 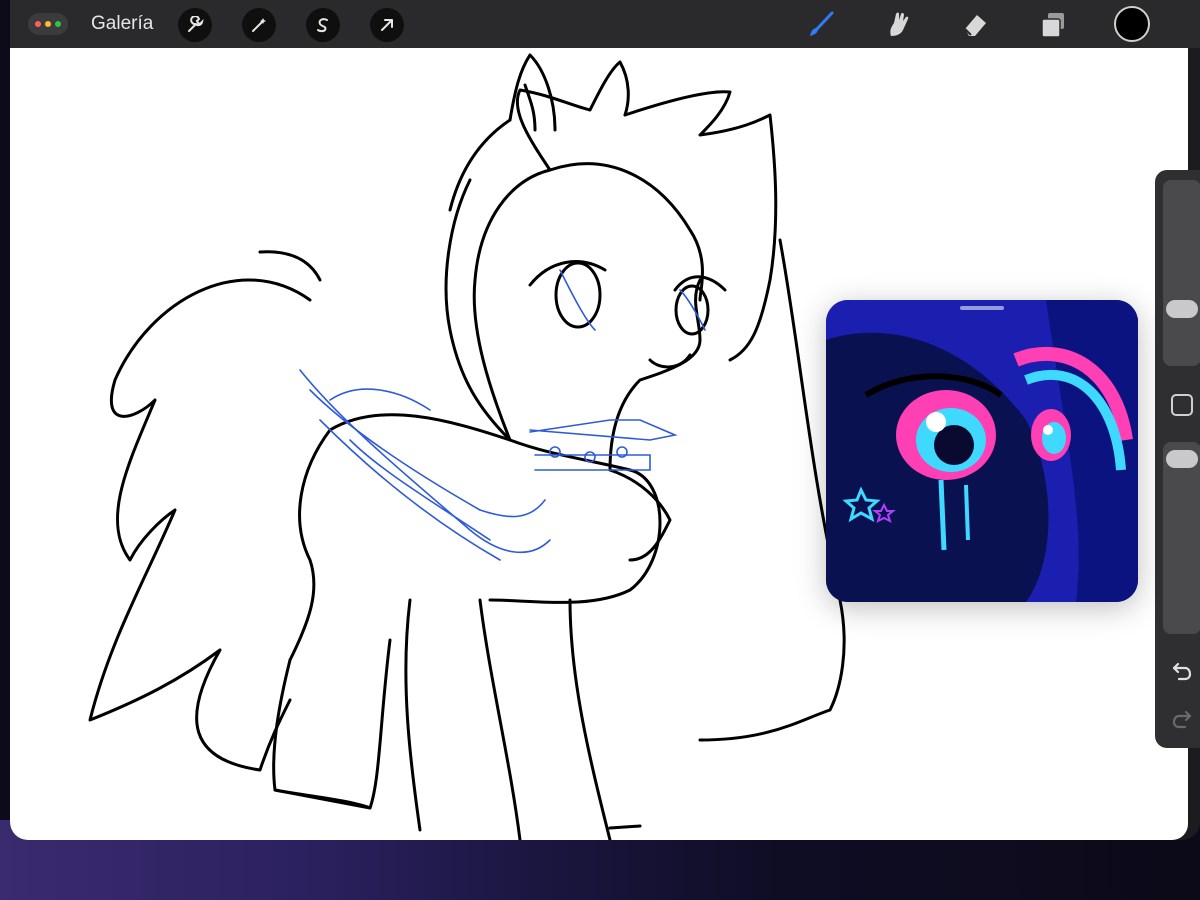 I want to click on actions-button, so click(x=195, y=25).